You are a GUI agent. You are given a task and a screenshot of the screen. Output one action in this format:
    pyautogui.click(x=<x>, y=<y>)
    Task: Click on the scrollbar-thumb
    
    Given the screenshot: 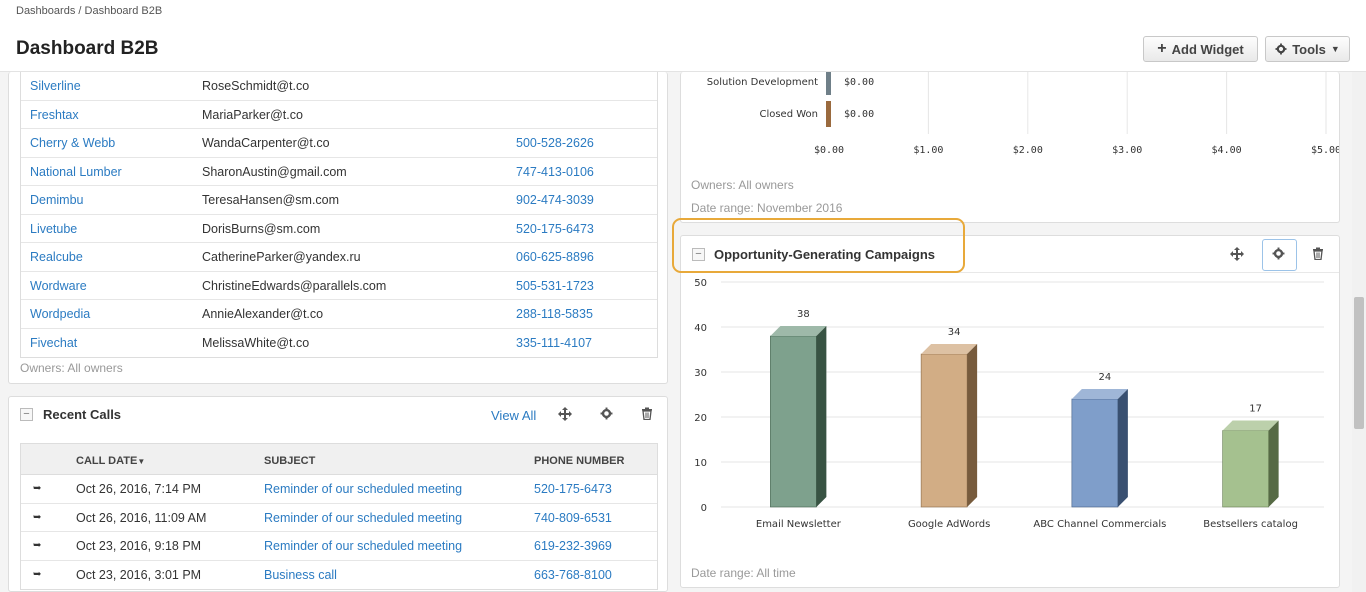 What is the action you would take?
    pyautogui.click(x=1359, y=363)
    